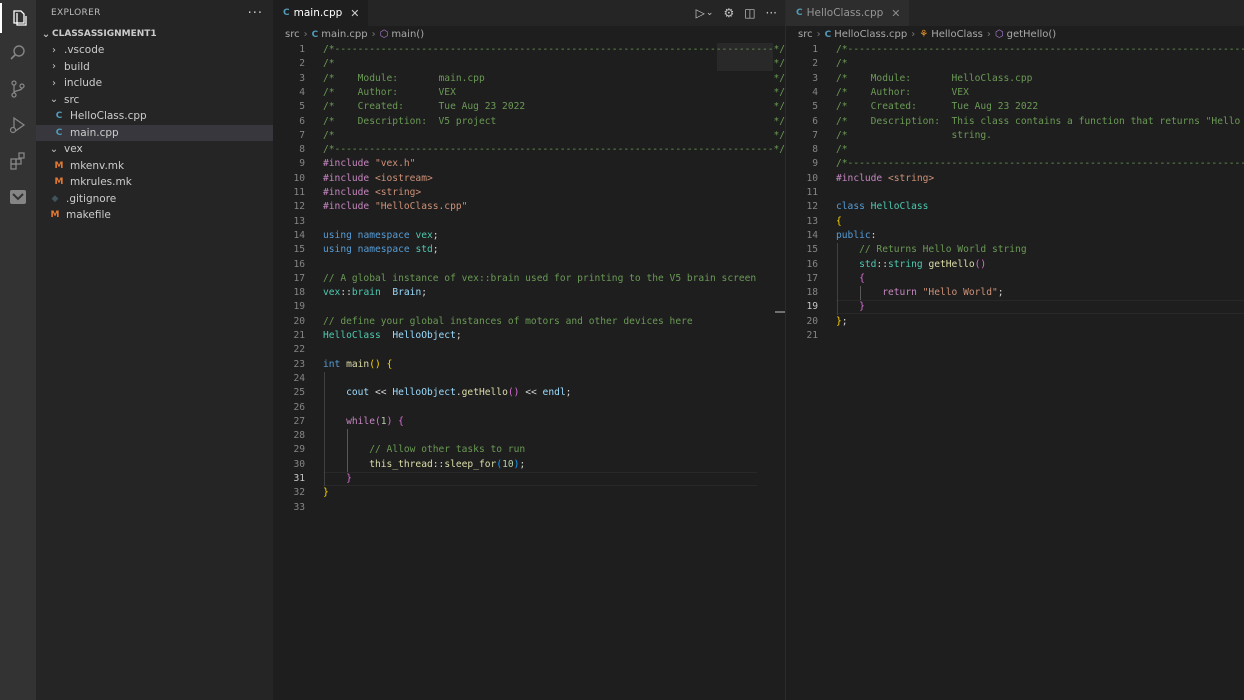  Describe the element at coordinates (154, 67) in the screenshot. I see `tree-folder: › build` at that location.